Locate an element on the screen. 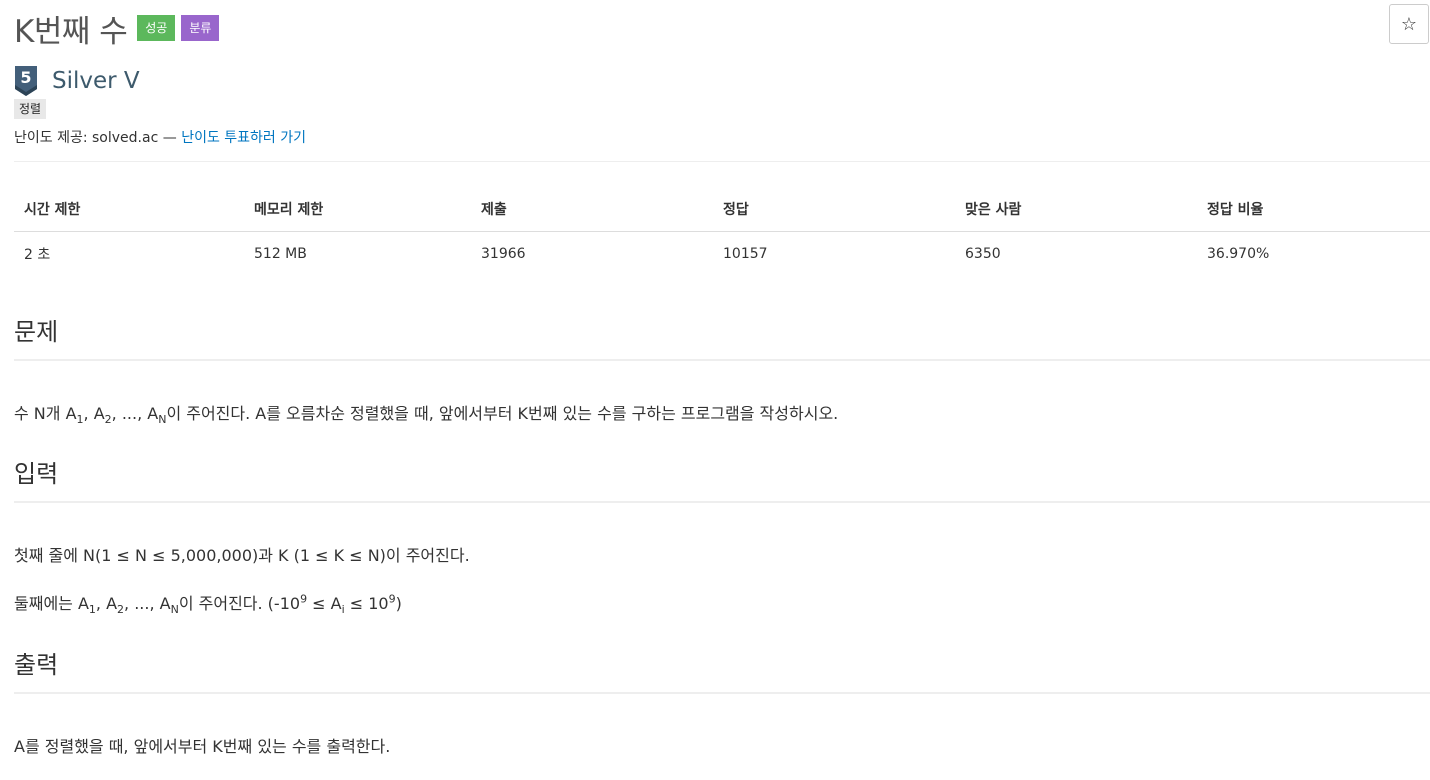 Image resolution: width=1430 pixels, height=780 pixels. table-header-row: 시간 제한 메모리 제한 제출 정답 맞은 사람 정답 비율 is located at coordinates (722, 209).